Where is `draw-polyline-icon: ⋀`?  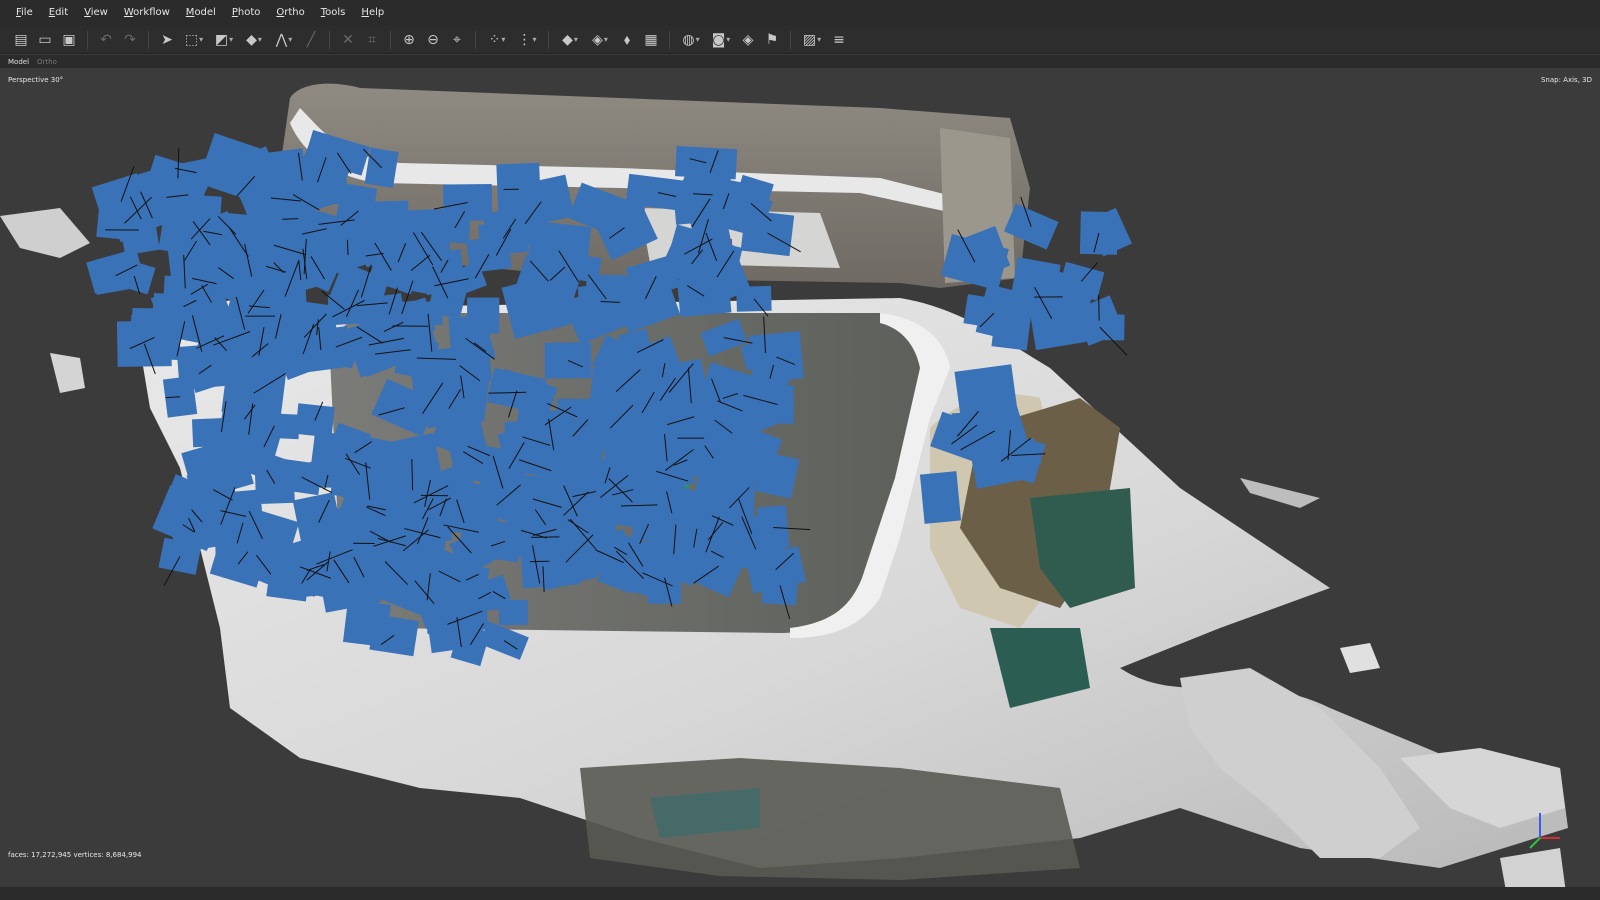
draw-polyline-icon: ⋀ is located at coordinates (281, 39).